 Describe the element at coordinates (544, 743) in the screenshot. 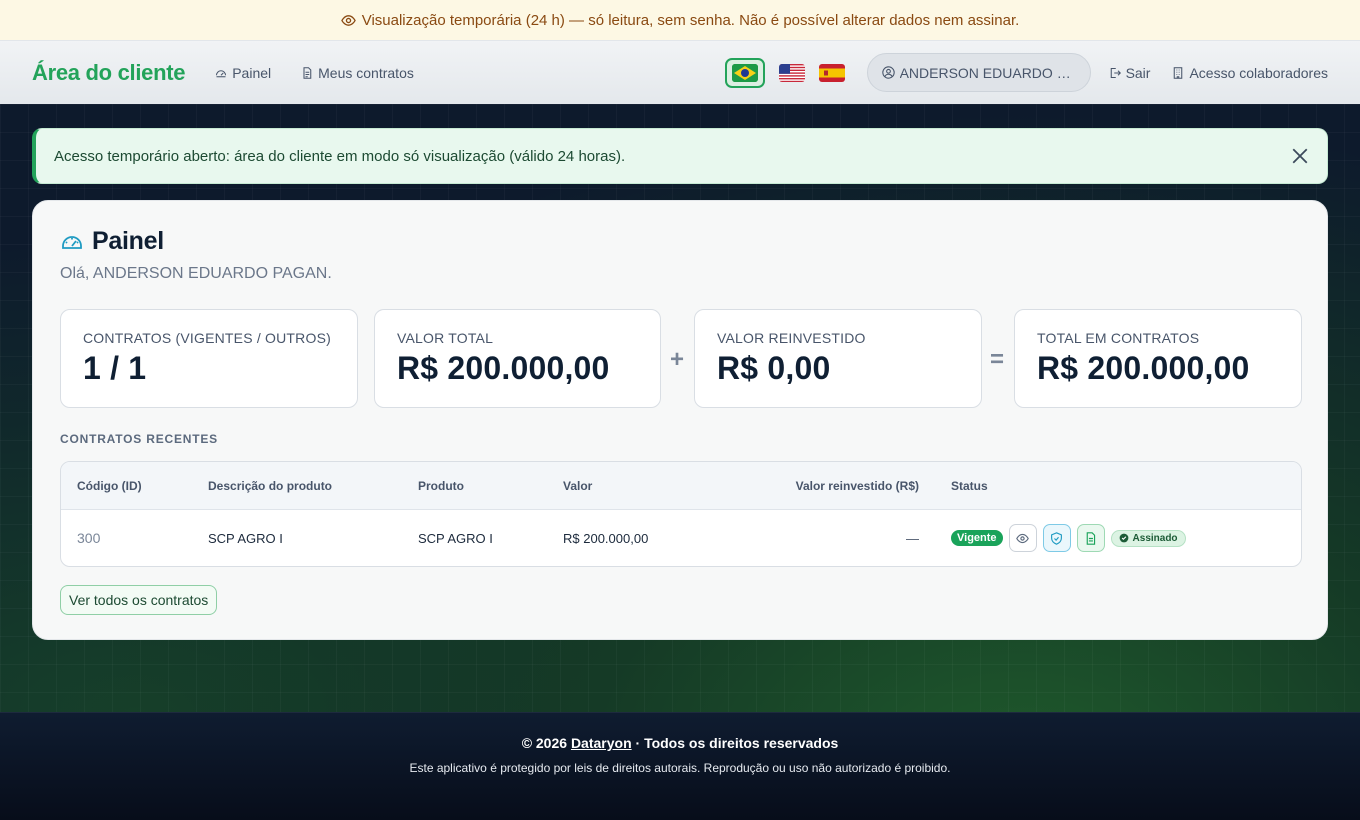

I see `copyright-prefix: © 2026` at that location.